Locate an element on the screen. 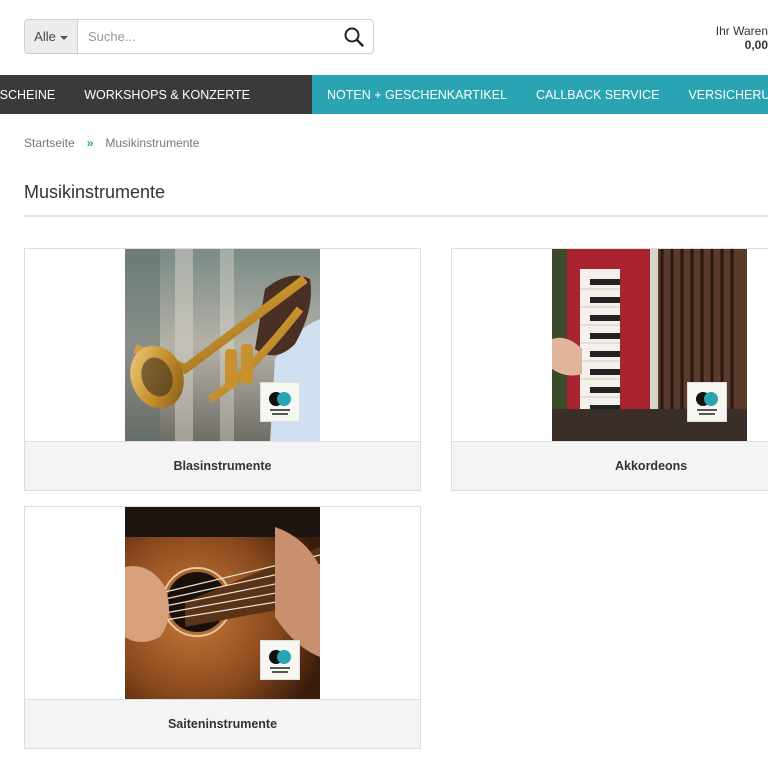  search-icon is located at coordinates (354, 37).